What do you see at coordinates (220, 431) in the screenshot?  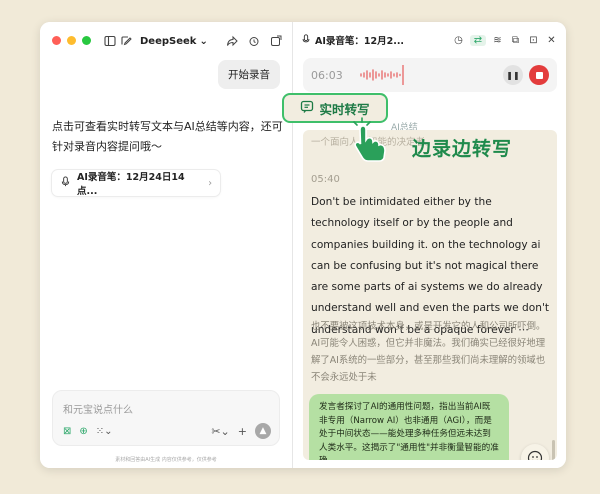 I see `scissors-icon: ✂⌄` at bounding box center [220, 431].